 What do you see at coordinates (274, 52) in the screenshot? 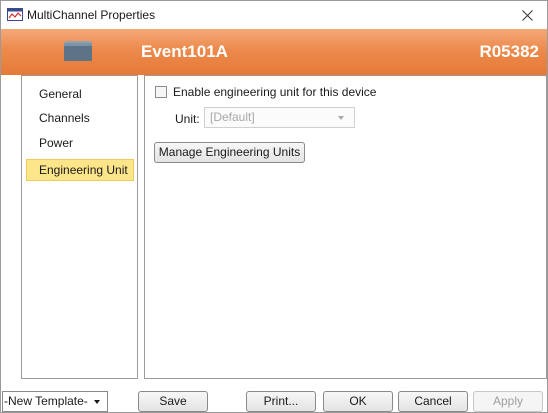
I see `device-header: Event101A R05382` at bounding box center [274, 52].